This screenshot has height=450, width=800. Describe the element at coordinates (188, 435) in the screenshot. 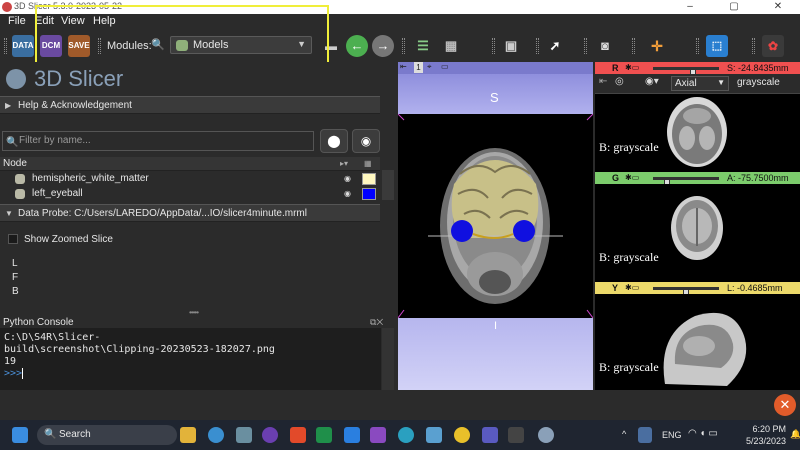

I see `file-explorer-icon` at that location.